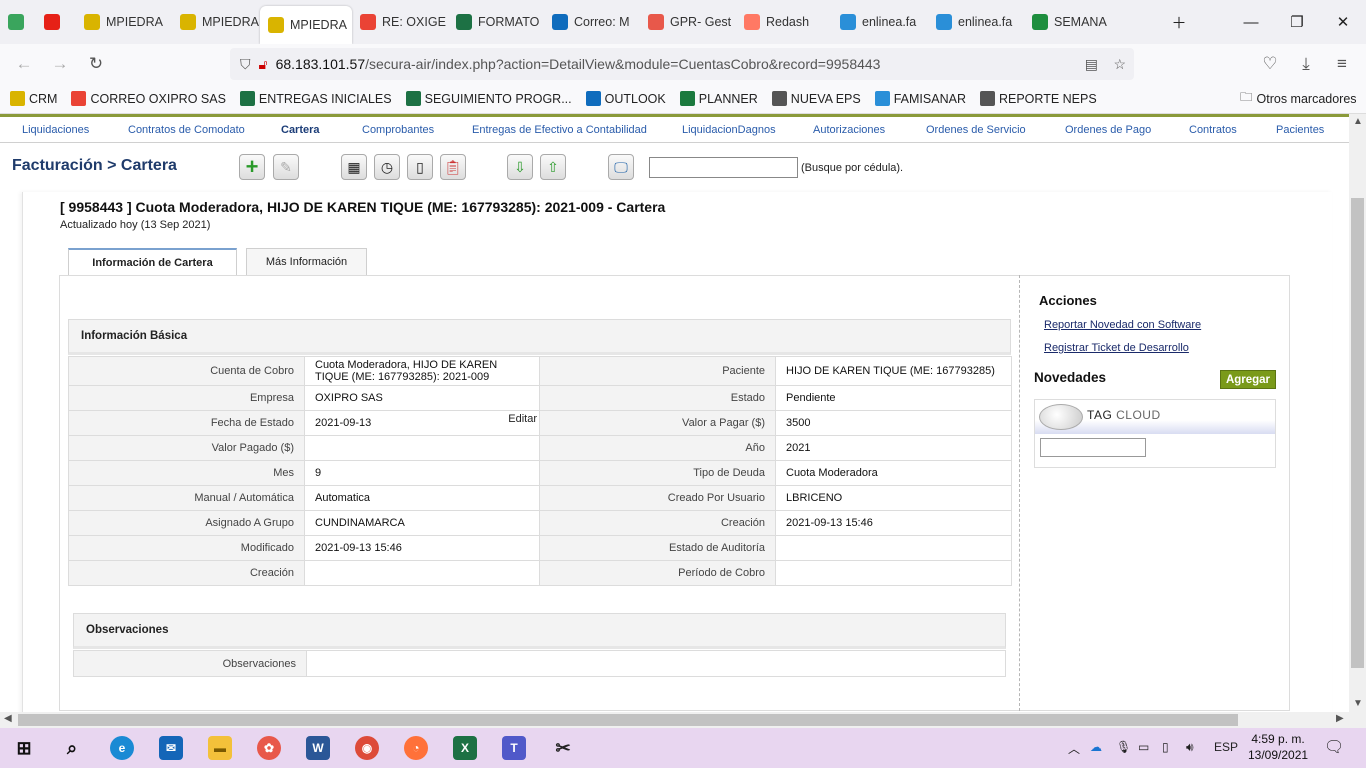 This screenshot has width=1366, height=768. I want to click on editar-link: Editar, so click(522, 419).